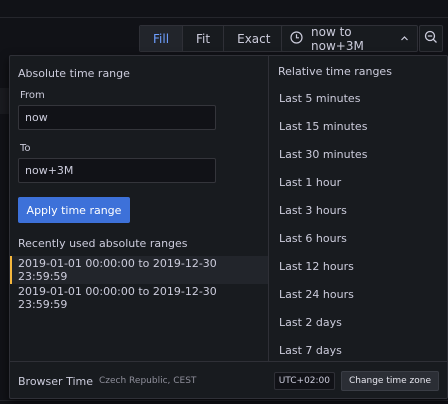 This screenshot has height=404, width=448. What do you see at coordinates (404, 39) in the screenshot?
I see `chevron-up-icon` at bounding box center [404, 39].